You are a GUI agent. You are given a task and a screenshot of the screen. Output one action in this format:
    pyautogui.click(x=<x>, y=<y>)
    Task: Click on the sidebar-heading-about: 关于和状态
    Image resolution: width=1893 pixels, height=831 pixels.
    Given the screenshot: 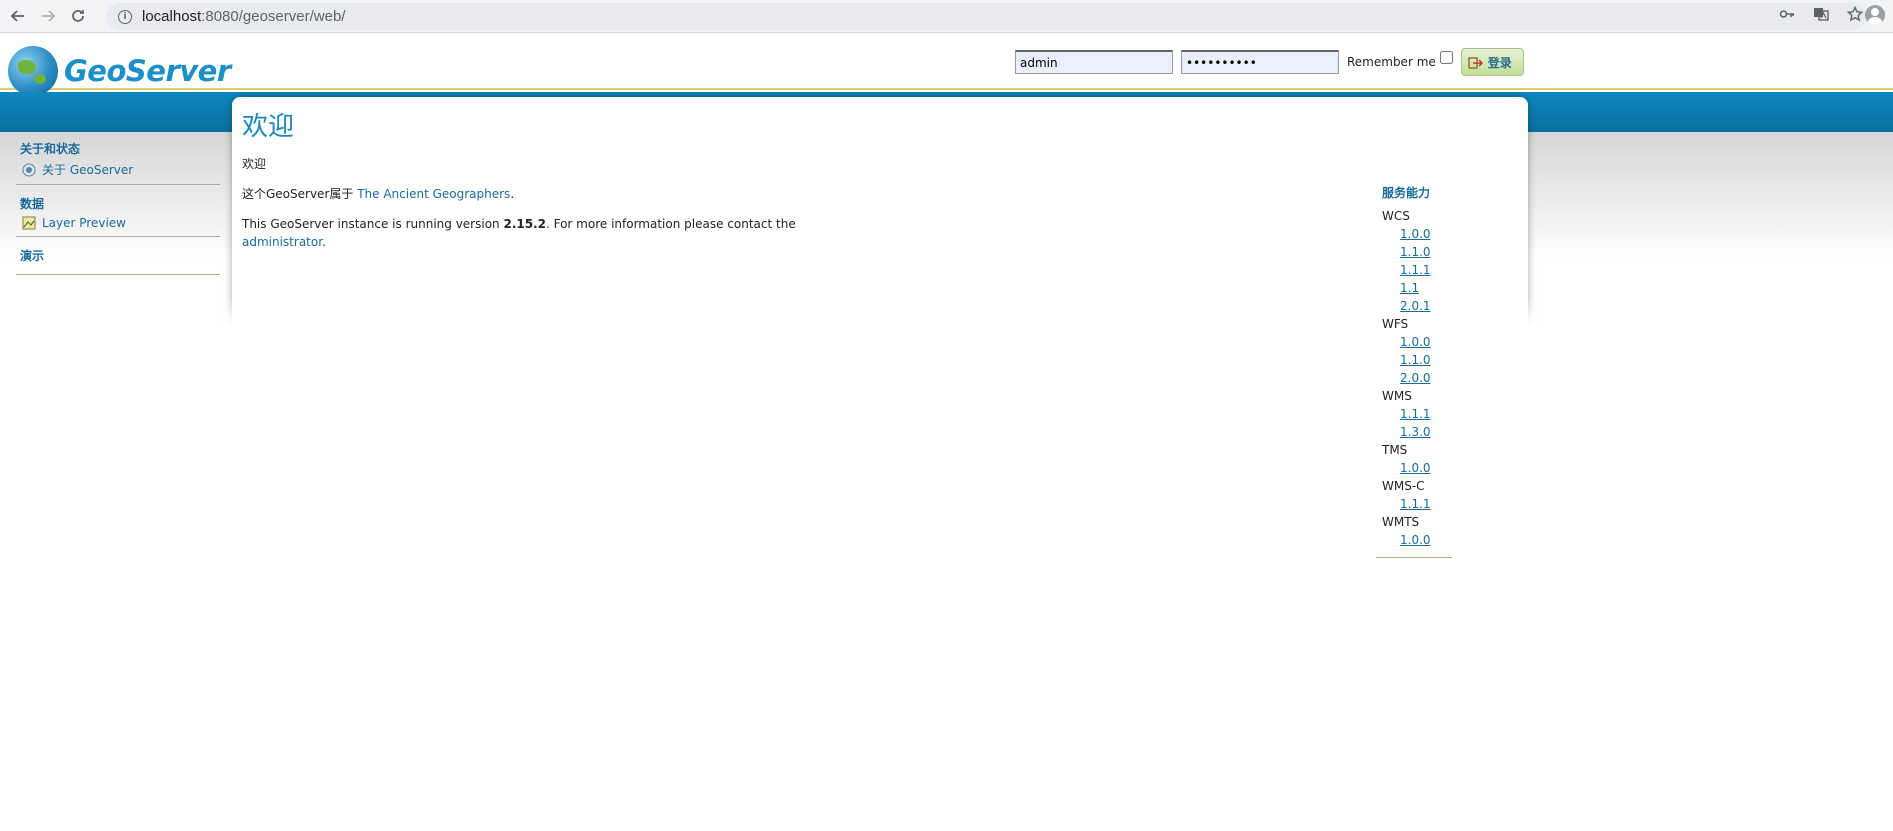 What is the action you would take?
    pyautogui.click(x=50, y=149)
    